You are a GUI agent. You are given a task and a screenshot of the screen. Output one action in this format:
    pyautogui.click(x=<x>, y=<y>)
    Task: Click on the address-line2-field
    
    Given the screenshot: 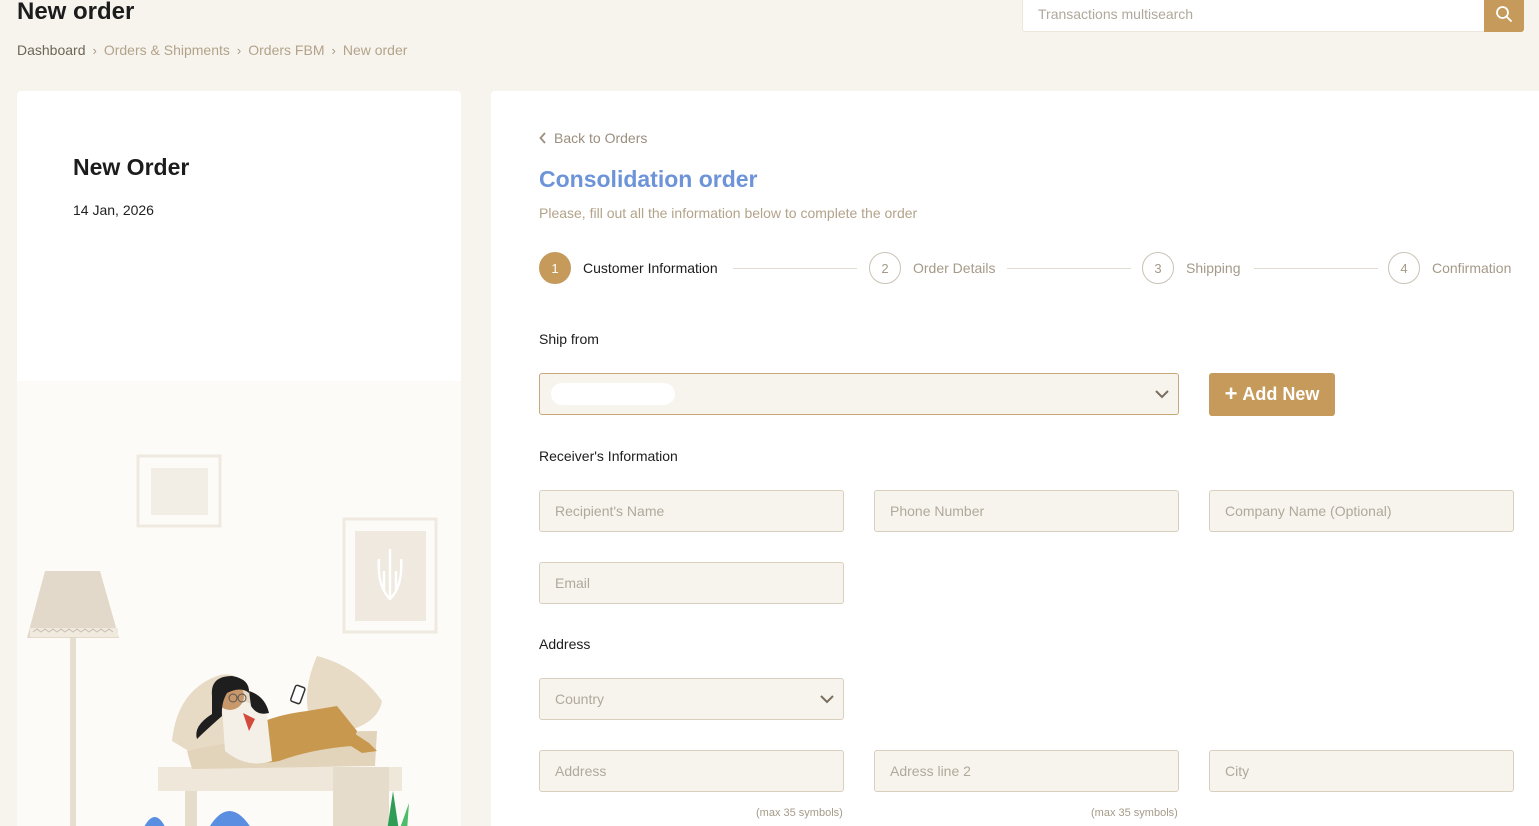 What is the action you would take?
    pyautogui.click(x=1026, y=771)
    